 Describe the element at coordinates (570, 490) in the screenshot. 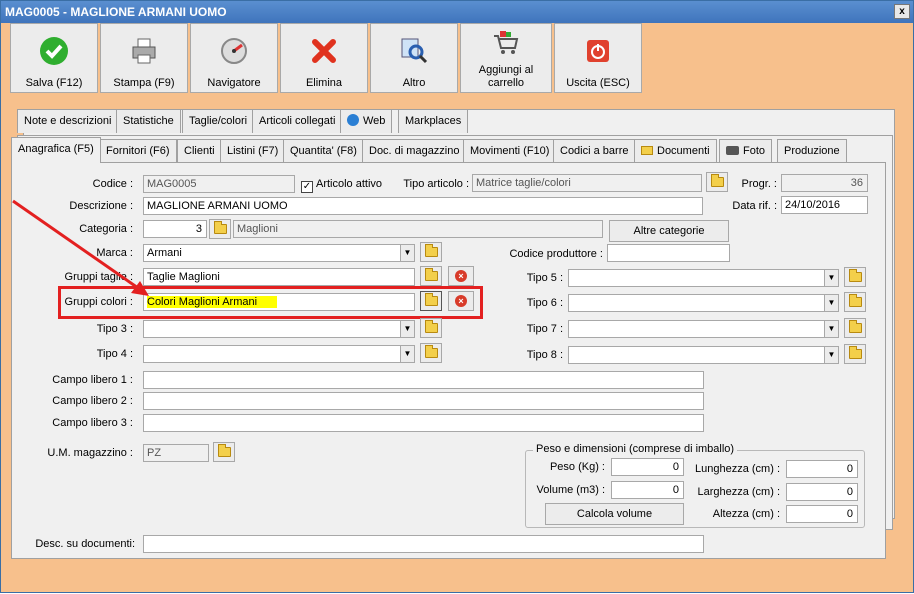

I see `volume-label: Volume (m3) :` at that location.